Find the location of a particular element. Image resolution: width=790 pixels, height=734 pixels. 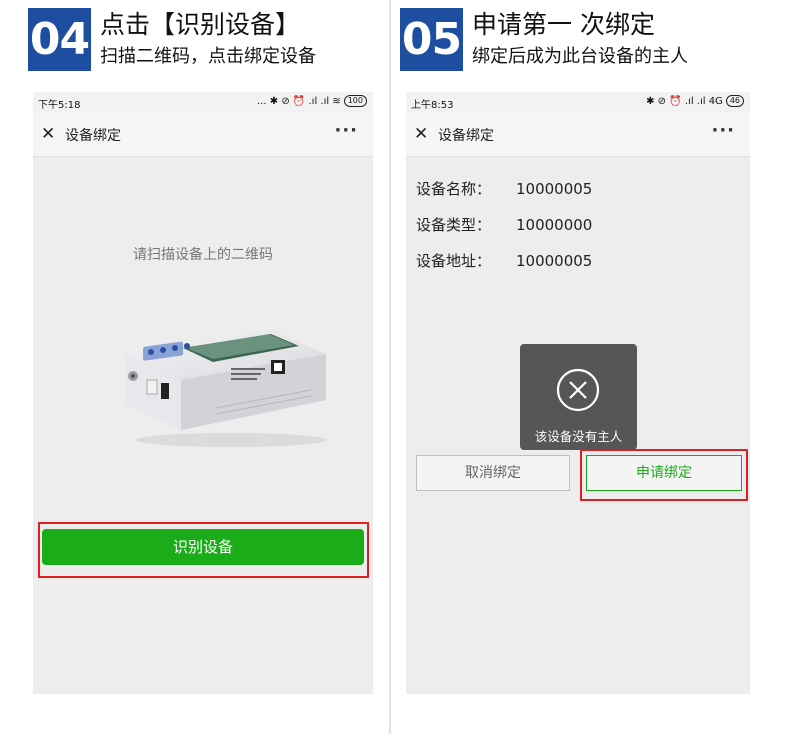

status-bar: 下午5:18 ... ✱ ⊘ ⏰ .ıl .ıl ≋ 100 is located at coordinates (203, 102).